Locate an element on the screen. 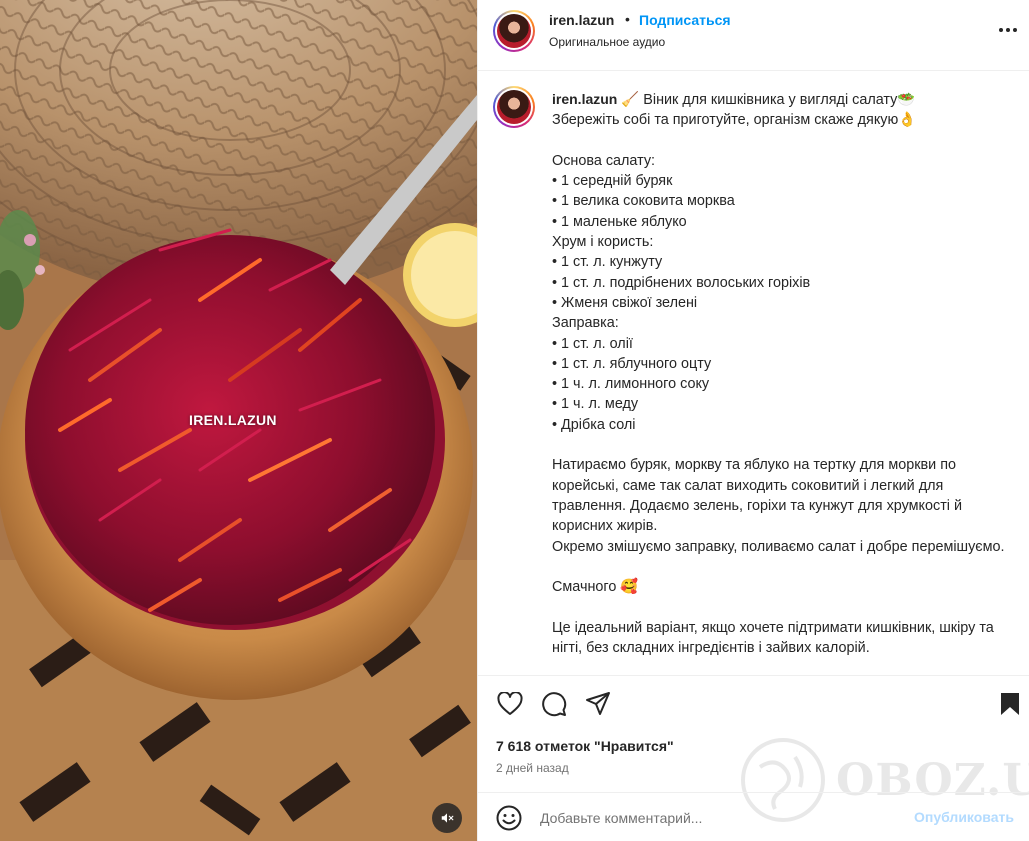 This screenshot has height=841, width=1029. share-icon is located at coordinates (598, 703).